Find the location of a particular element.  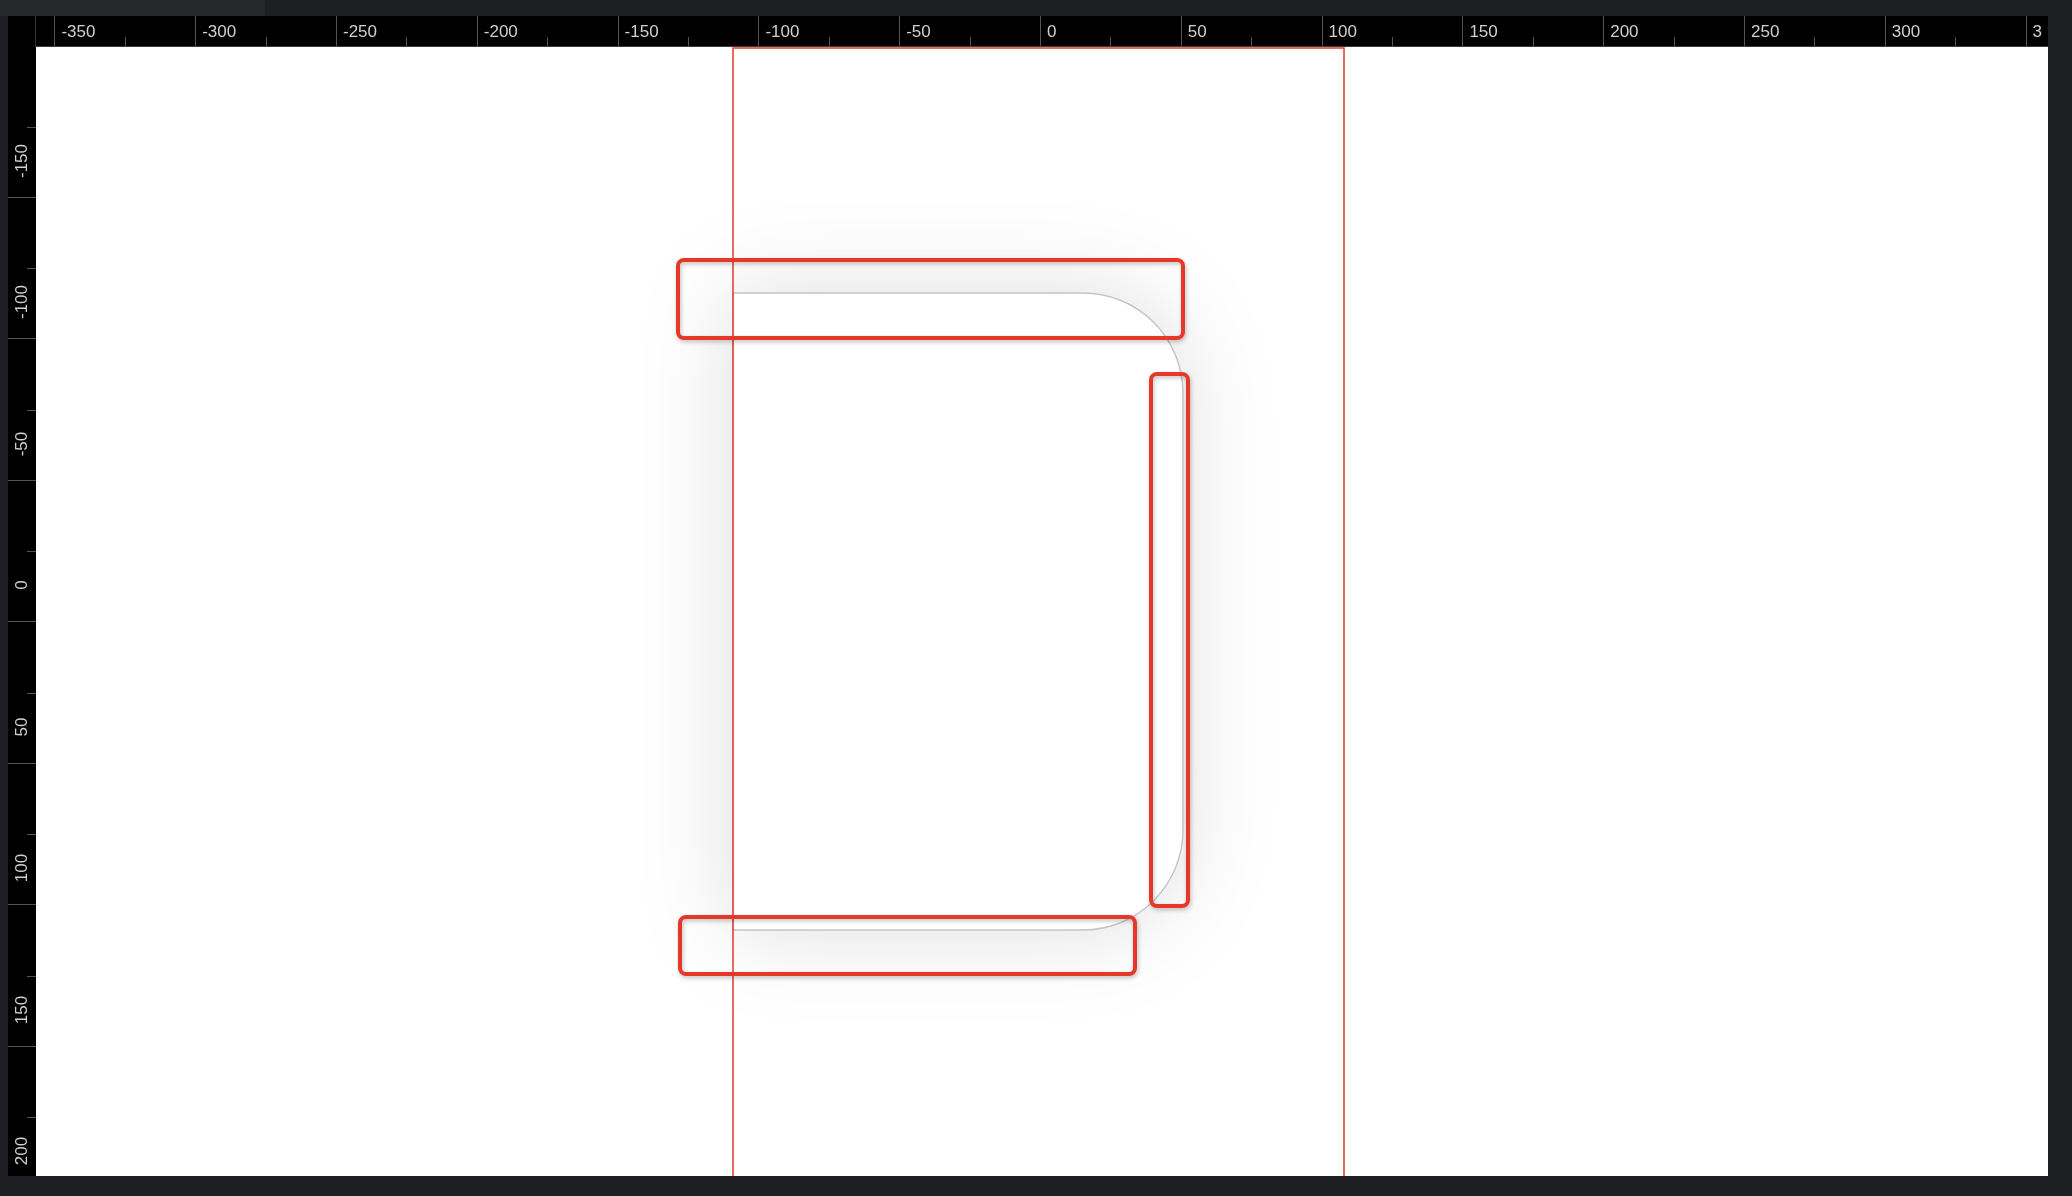

ruler-label: -350 is located at coordinates (78, 32).